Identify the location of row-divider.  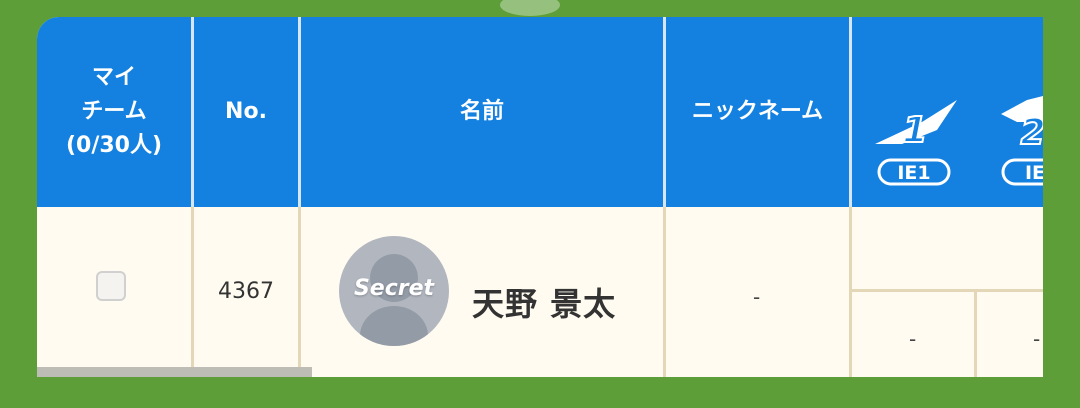
(946, 290).